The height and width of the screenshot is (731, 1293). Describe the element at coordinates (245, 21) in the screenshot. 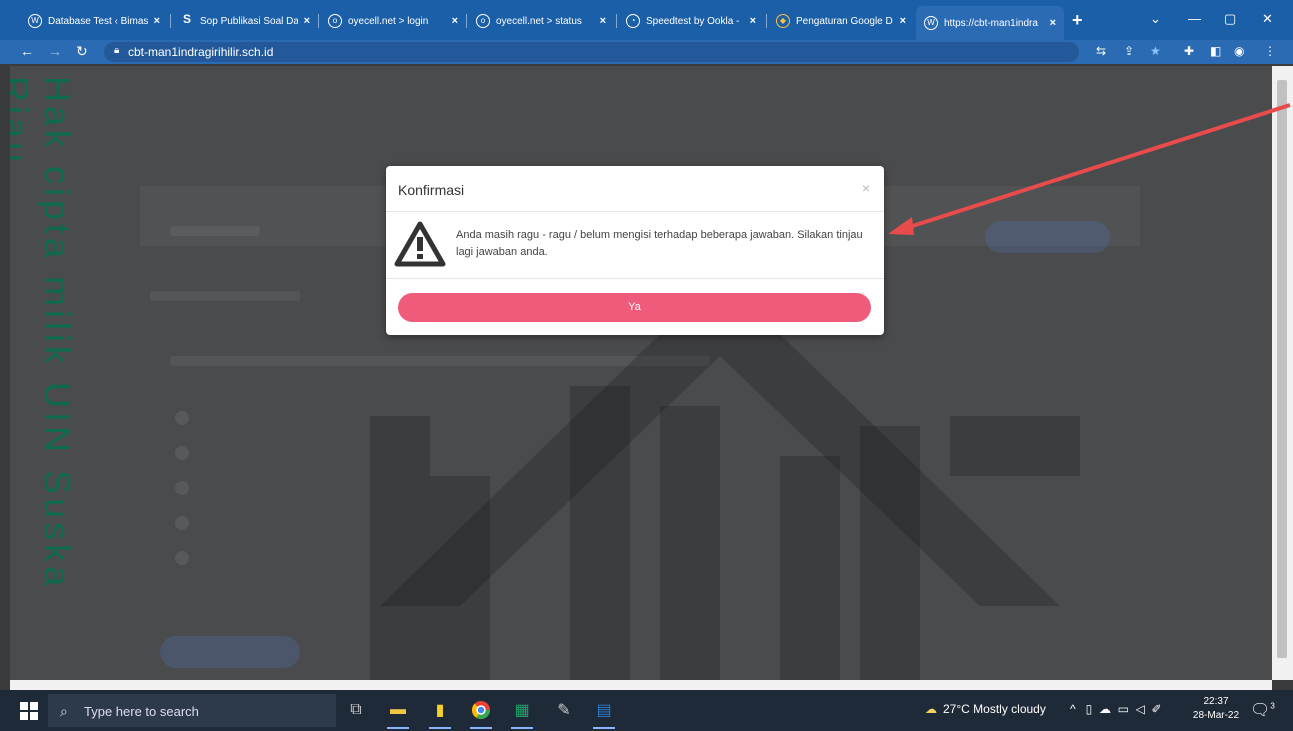

I see `tab-sop-publikasi: S Sop Publikasi Soal Da ×` at that location.